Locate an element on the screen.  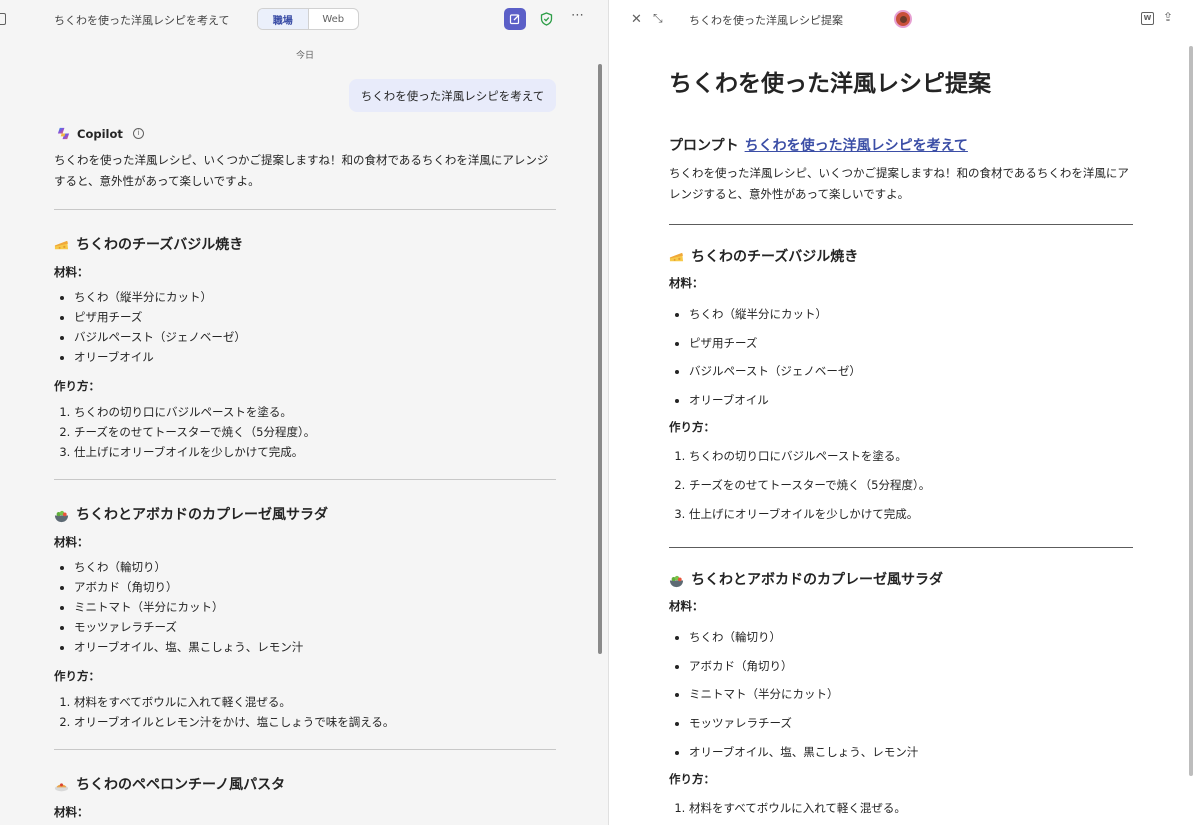
share-icon: ⇪ is located at coordinates (1168, 17).